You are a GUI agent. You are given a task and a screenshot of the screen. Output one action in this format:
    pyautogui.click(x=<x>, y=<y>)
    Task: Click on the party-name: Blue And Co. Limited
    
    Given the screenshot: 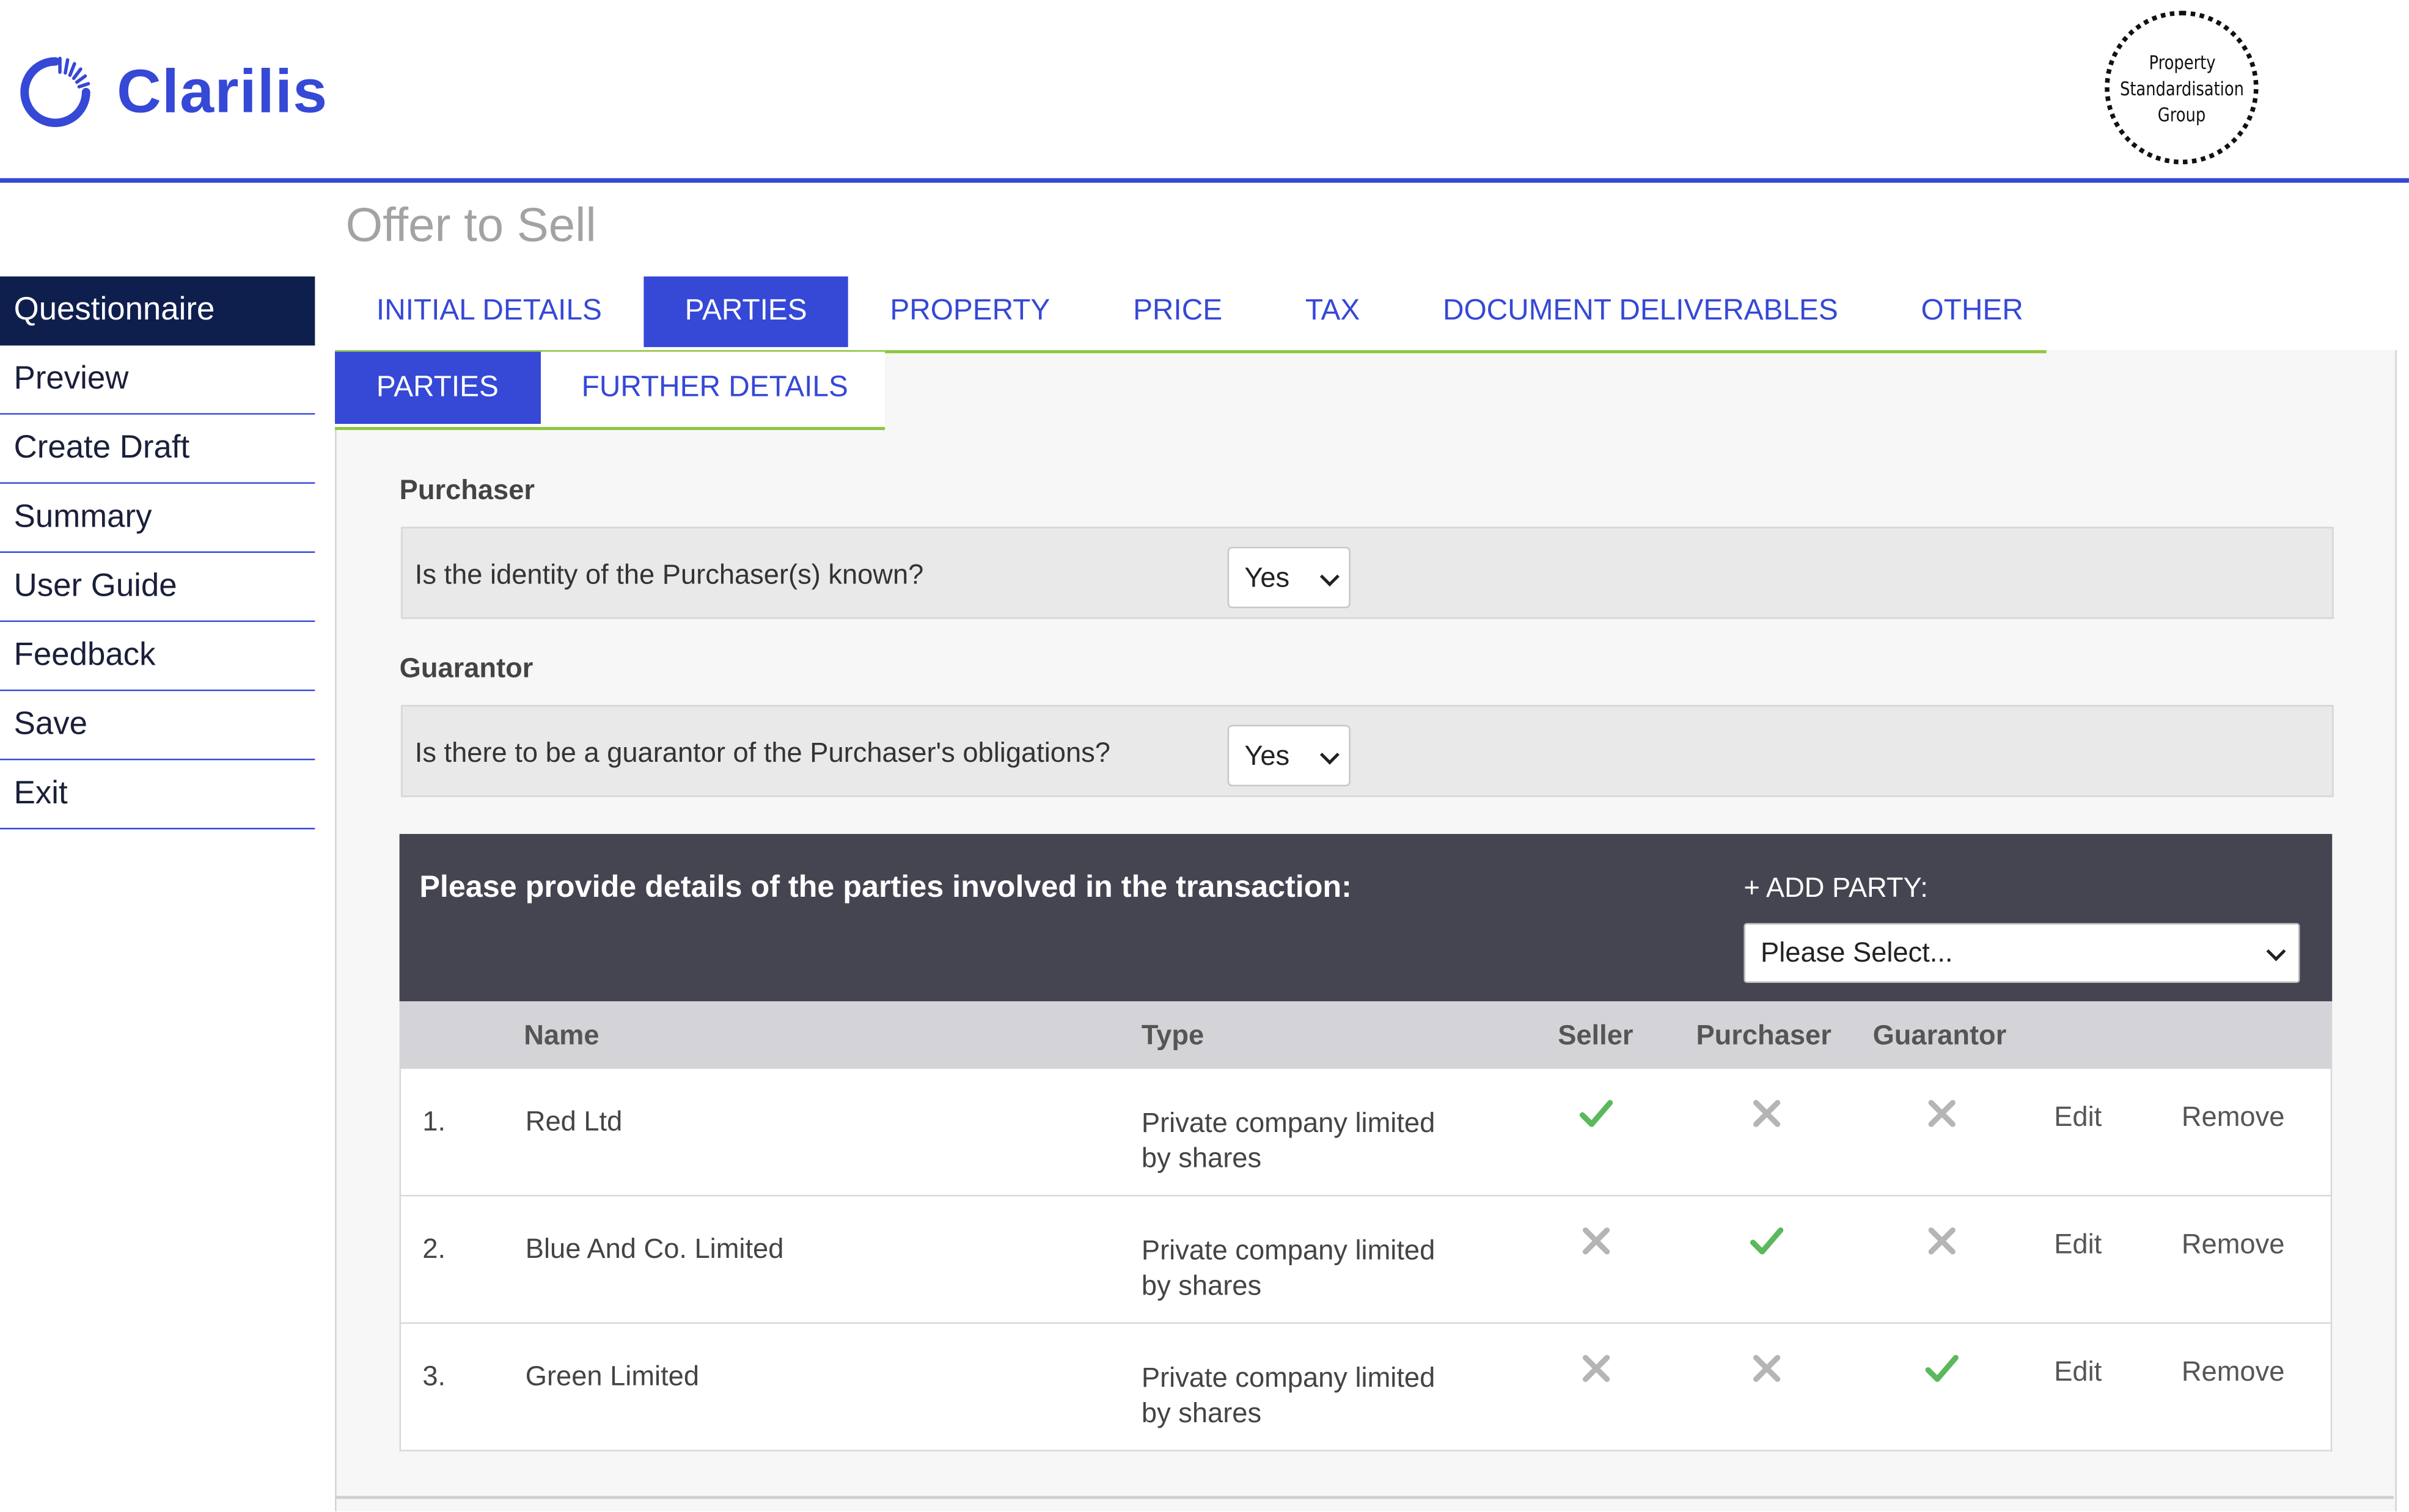 What is the action you would take?
    pyautogui.click(x=654, y=1249)
    